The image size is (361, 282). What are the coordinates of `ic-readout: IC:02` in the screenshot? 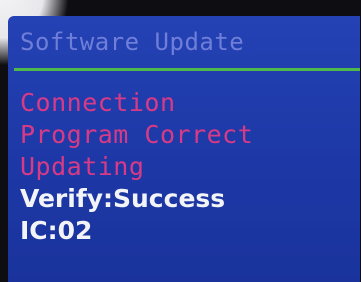 It's located at (56, 230).